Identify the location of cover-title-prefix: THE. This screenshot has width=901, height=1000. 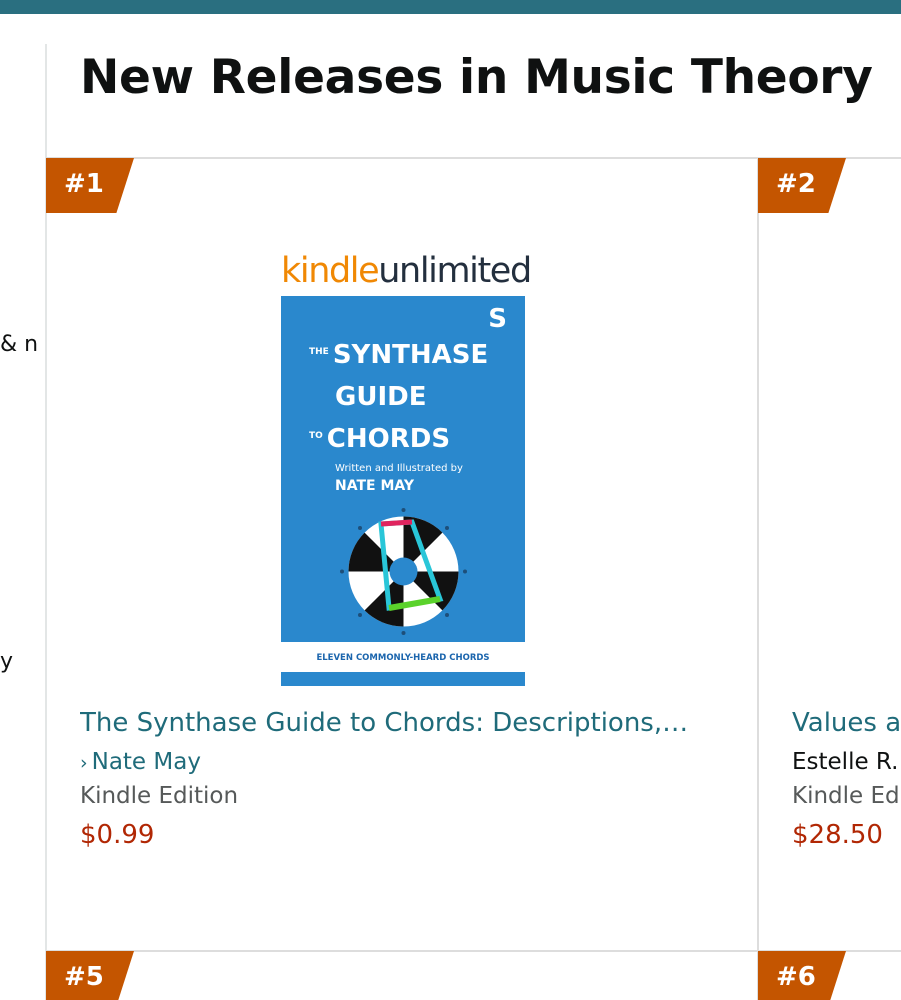
(319, 352).